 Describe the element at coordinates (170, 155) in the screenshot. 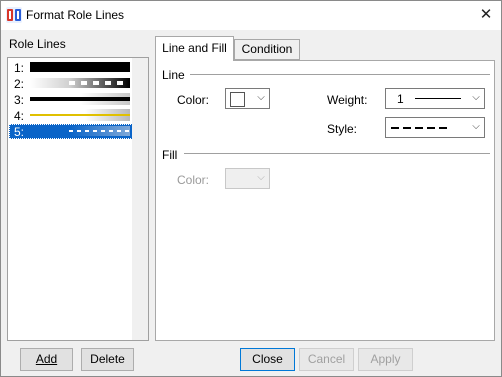

I see `fill-group-title: Fill` at that location.